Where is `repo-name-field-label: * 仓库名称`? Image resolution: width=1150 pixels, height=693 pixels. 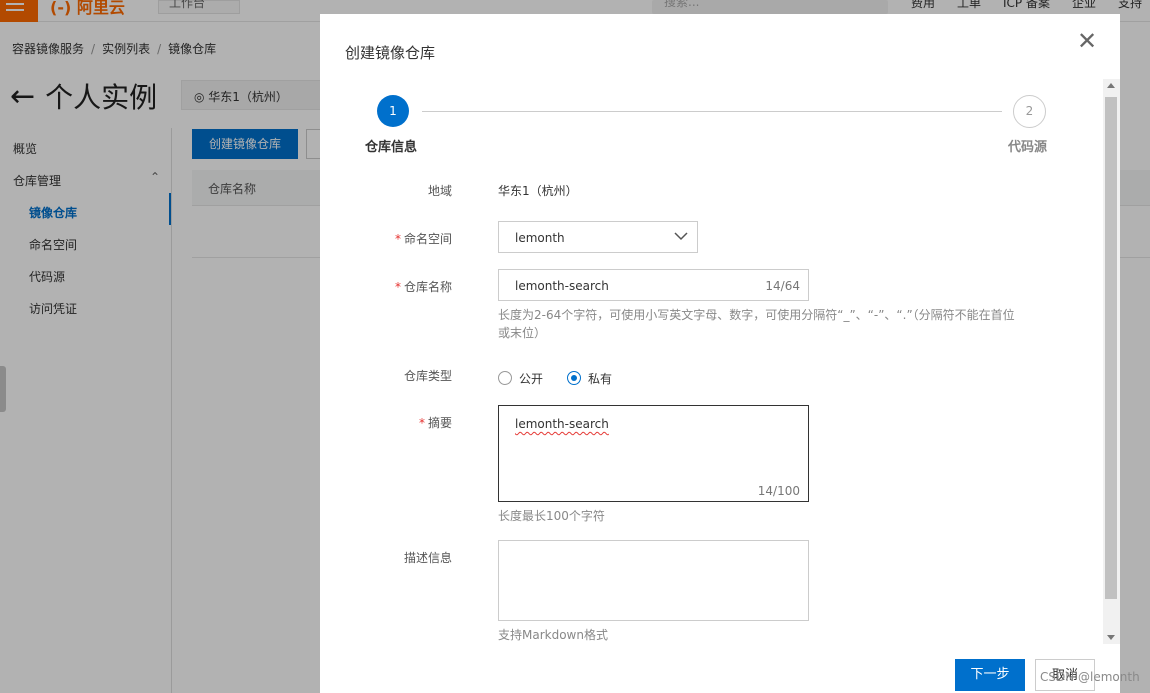
repo-name-field-label: * 仓库名称 is located at coordinates (423, 287).